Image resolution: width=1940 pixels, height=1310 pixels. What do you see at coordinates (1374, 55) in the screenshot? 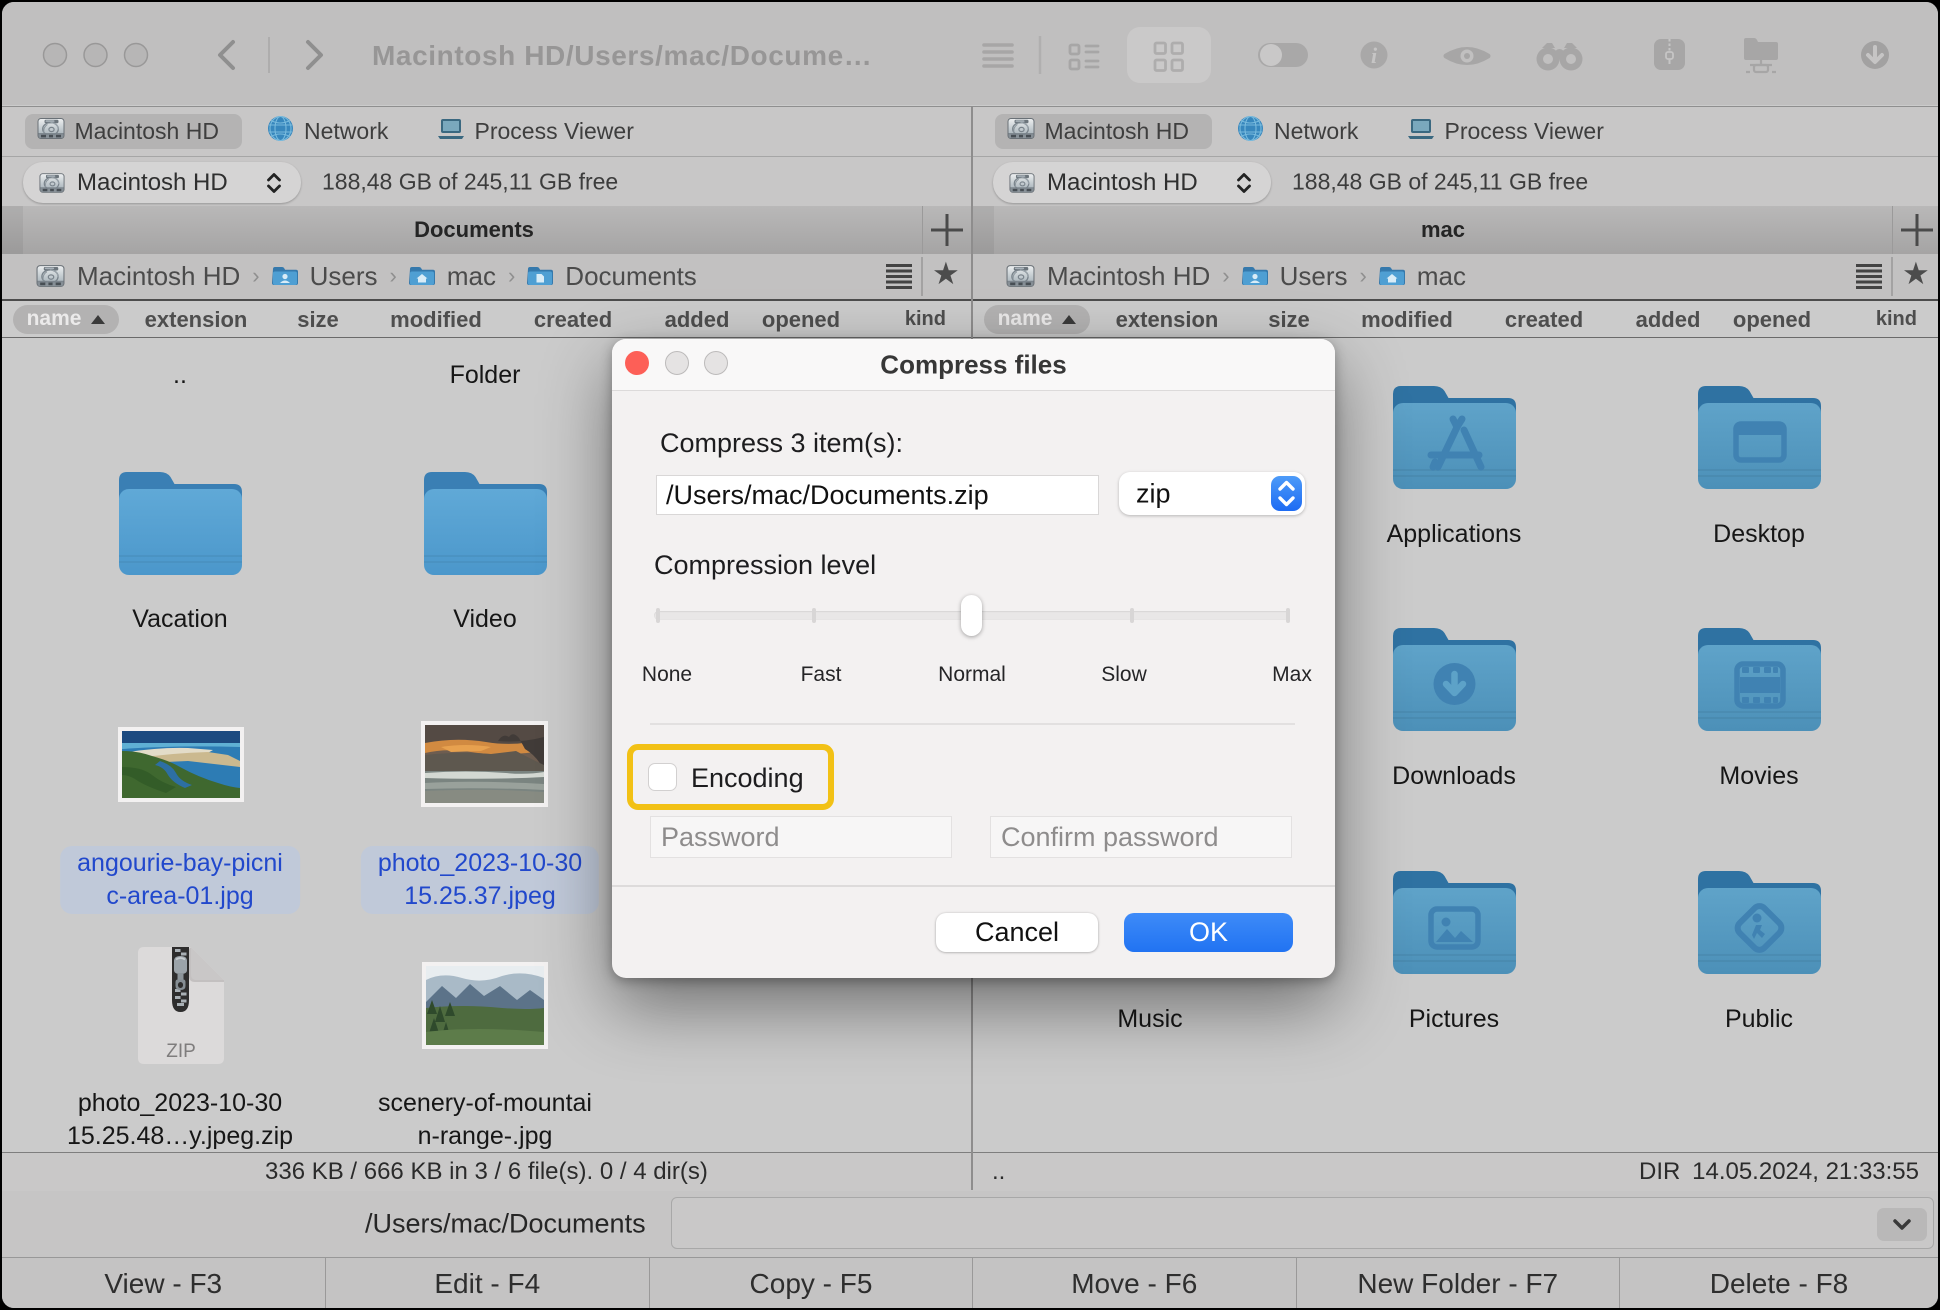
I see `svg-text: i` at bounding box center [1374, 55].